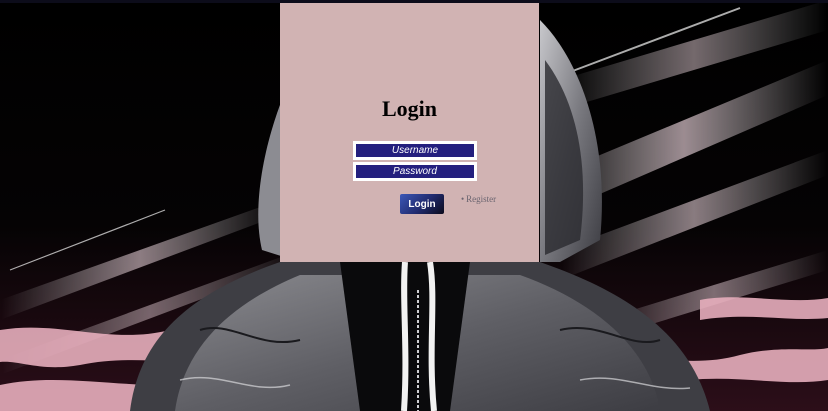 Image resolution: width=828 pixels, height=411 pixels. What do you see at coordinates (415, 150) in the screenshot?
I see `username-input` at bounding box center [415, 150].